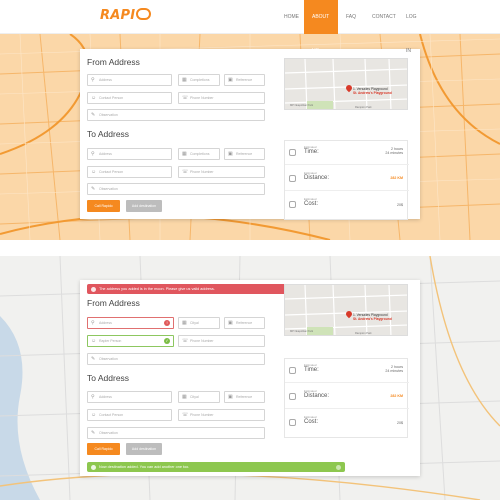 The width and height of the screenshot is (500, 500). I want to click on nav-log-in: LOG IN, so click(413, 27).